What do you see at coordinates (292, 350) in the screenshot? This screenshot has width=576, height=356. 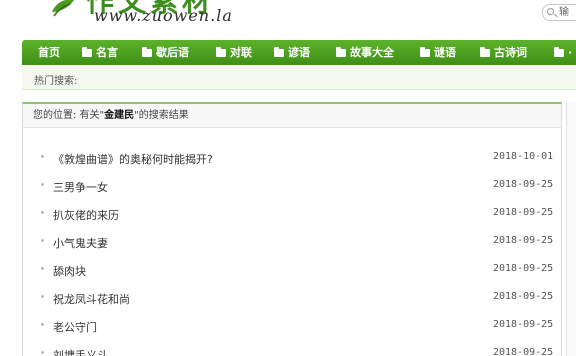 I see `list-item: 刘墉手义斗 2018-09-25` at bounding box center [292, 350].